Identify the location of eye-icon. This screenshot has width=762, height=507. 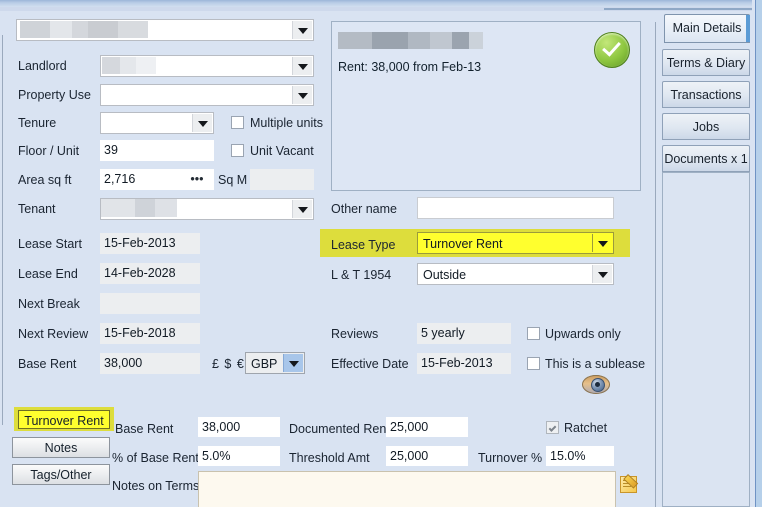
(596, 384).